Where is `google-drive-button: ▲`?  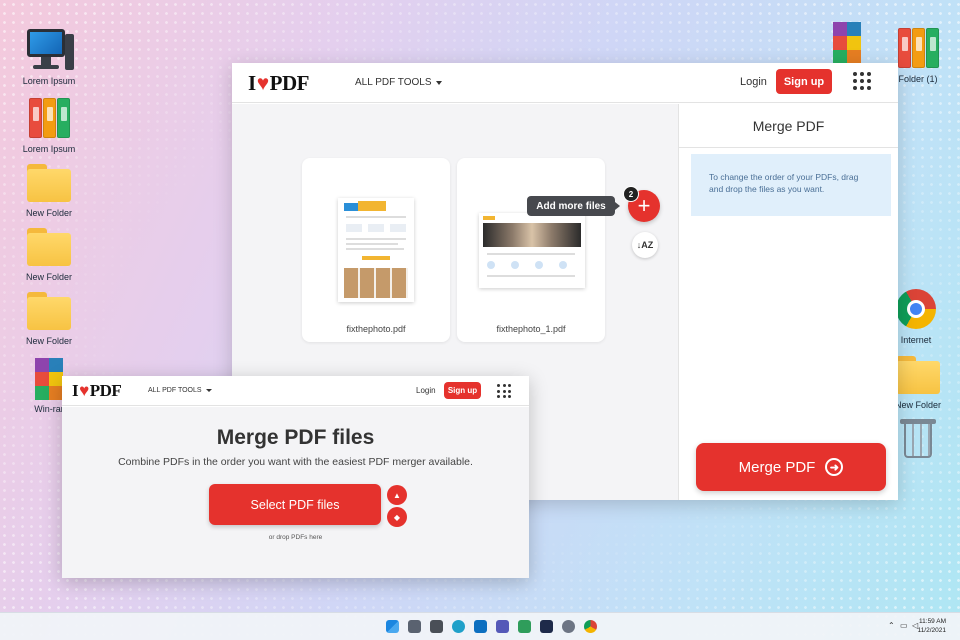
google-drive-button: ▲ is located at coordinates (397, 495).